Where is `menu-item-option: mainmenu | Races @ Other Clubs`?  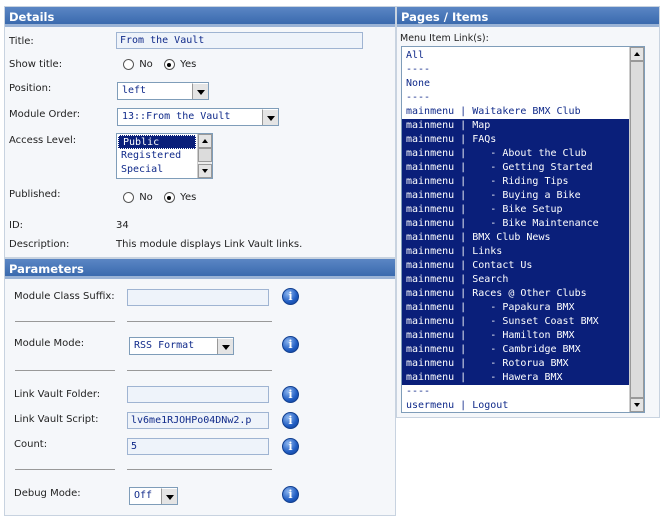
menu-item-option: mainmenu | Races @ Other Clubs is located at coordinates (515, 294).